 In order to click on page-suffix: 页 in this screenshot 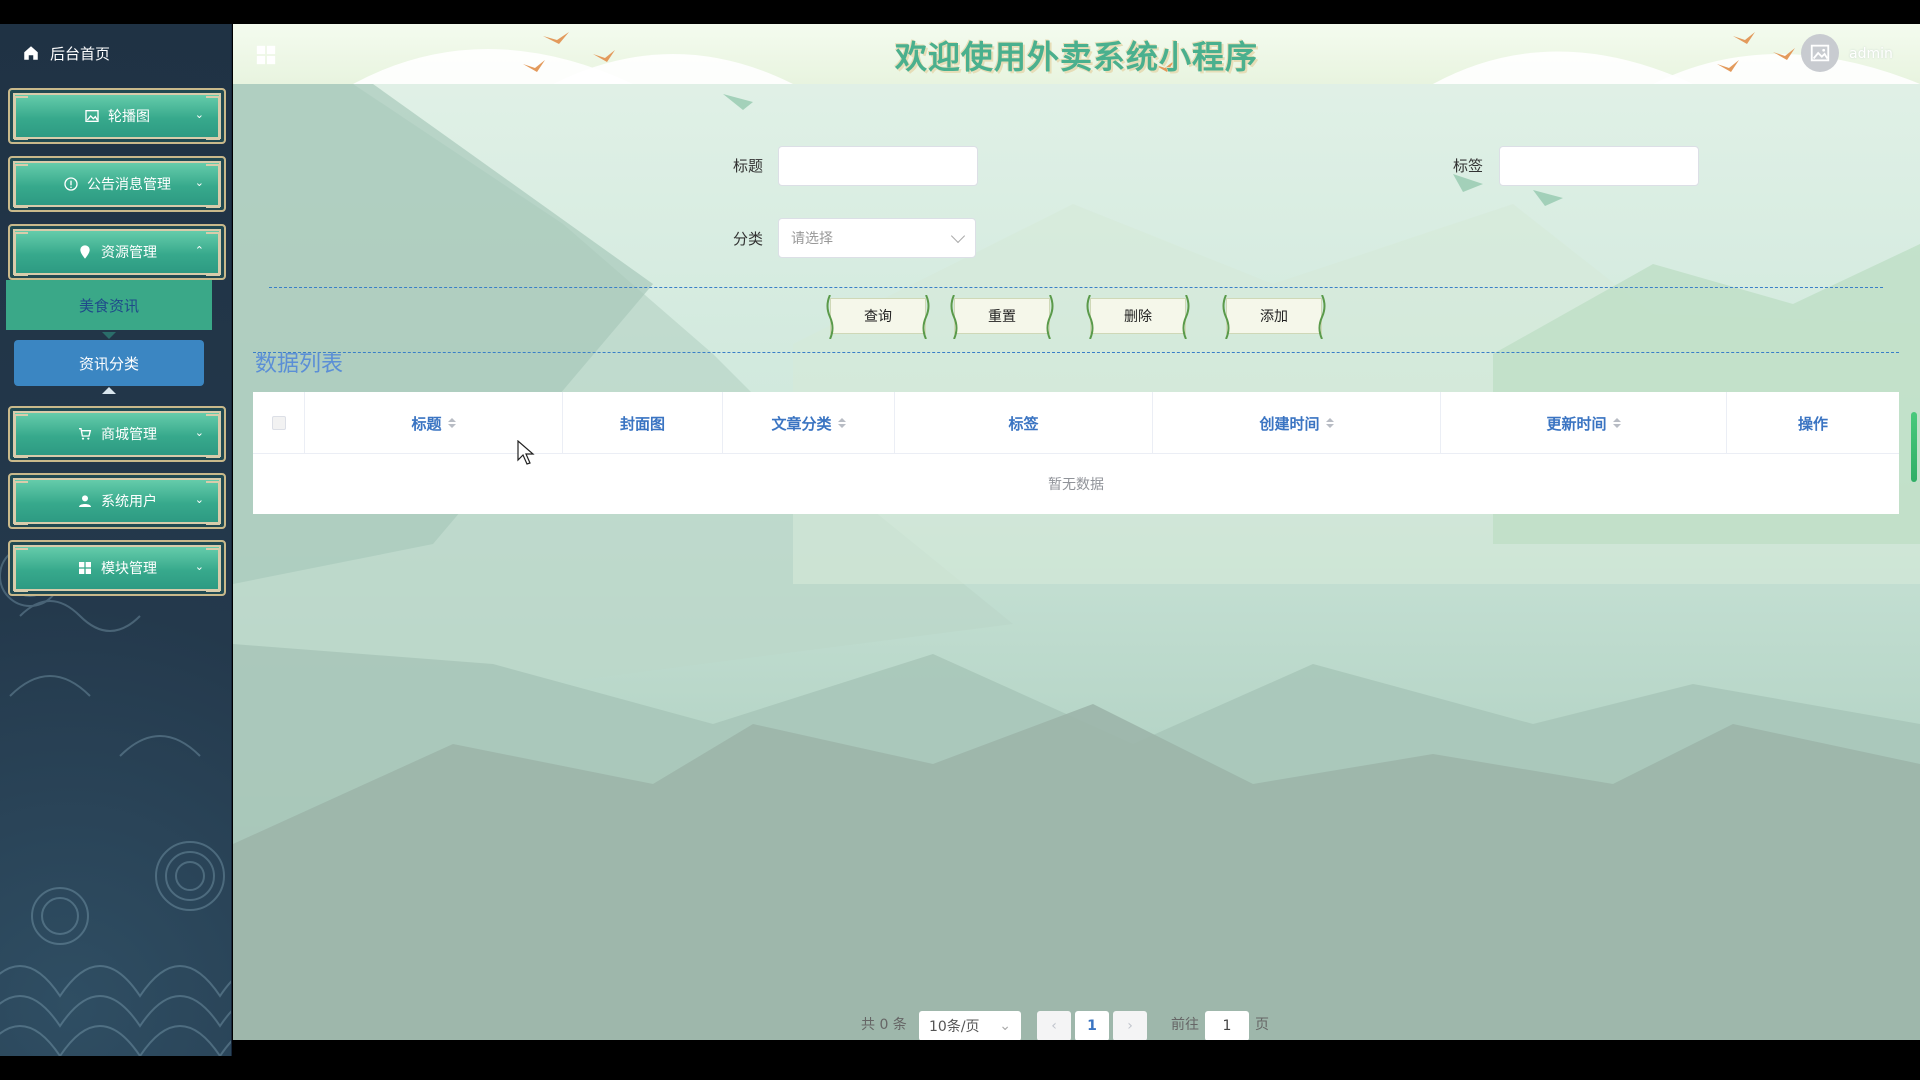, I will do `click(1262, 1025)`.